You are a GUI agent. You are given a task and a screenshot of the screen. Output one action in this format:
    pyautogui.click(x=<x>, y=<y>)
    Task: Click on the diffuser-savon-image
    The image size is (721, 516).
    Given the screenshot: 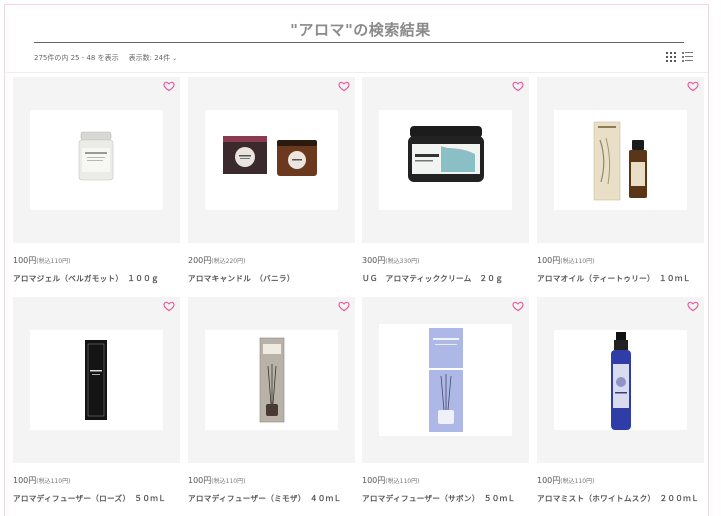 What is the action you would take?
    pyautogui.click(x=446, y=380)
    